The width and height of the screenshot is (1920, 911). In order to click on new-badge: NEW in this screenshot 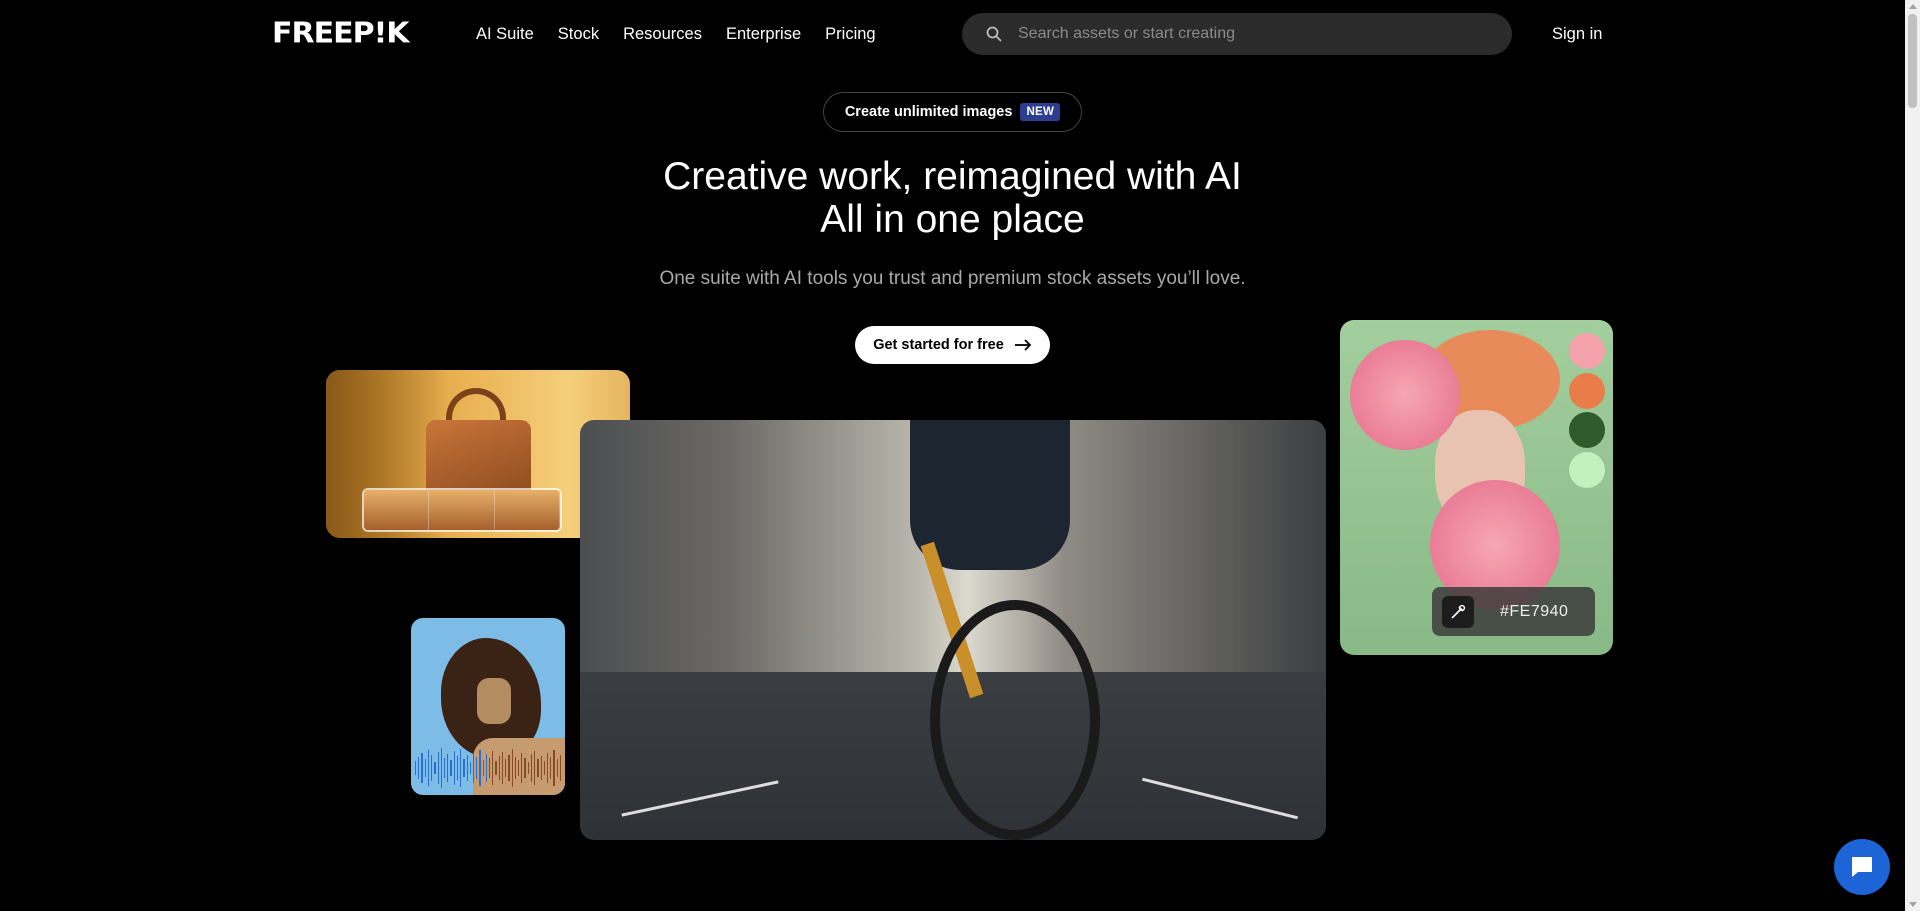, I will do `click(1040, 112)`.